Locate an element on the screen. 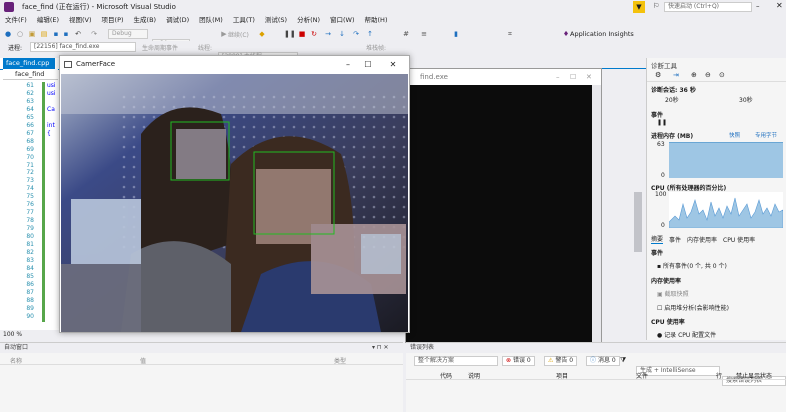  menu-item: 调试(D) is located at coordinates (177, 20).